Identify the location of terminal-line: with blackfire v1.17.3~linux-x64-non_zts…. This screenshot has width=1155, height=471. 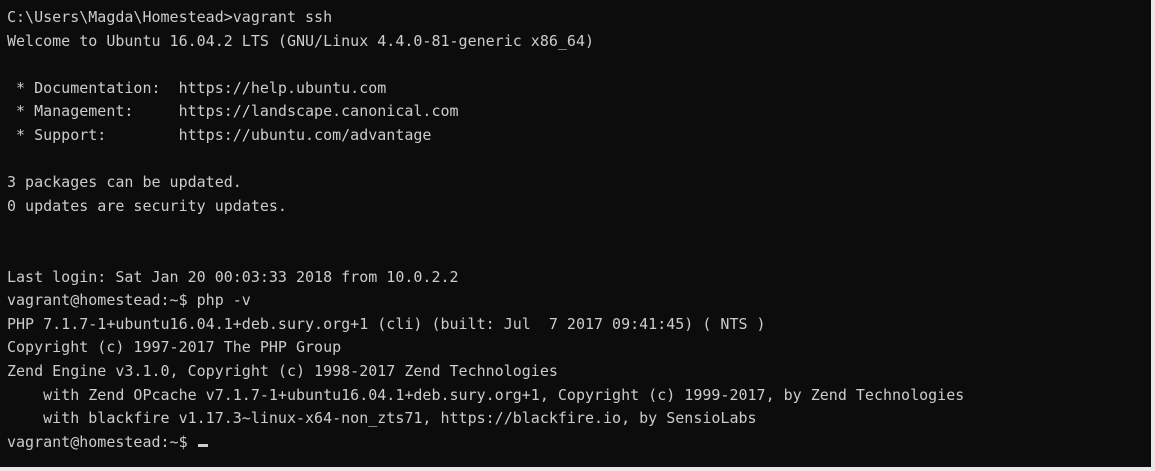
(382, 418).